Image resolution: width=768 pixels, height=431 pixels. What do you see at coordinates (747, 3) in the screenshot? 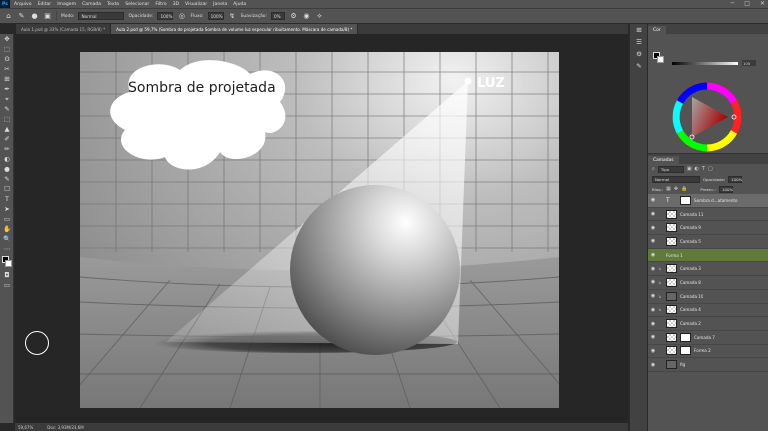
I see `maximize-button: □` at bounding box center [747, 3].